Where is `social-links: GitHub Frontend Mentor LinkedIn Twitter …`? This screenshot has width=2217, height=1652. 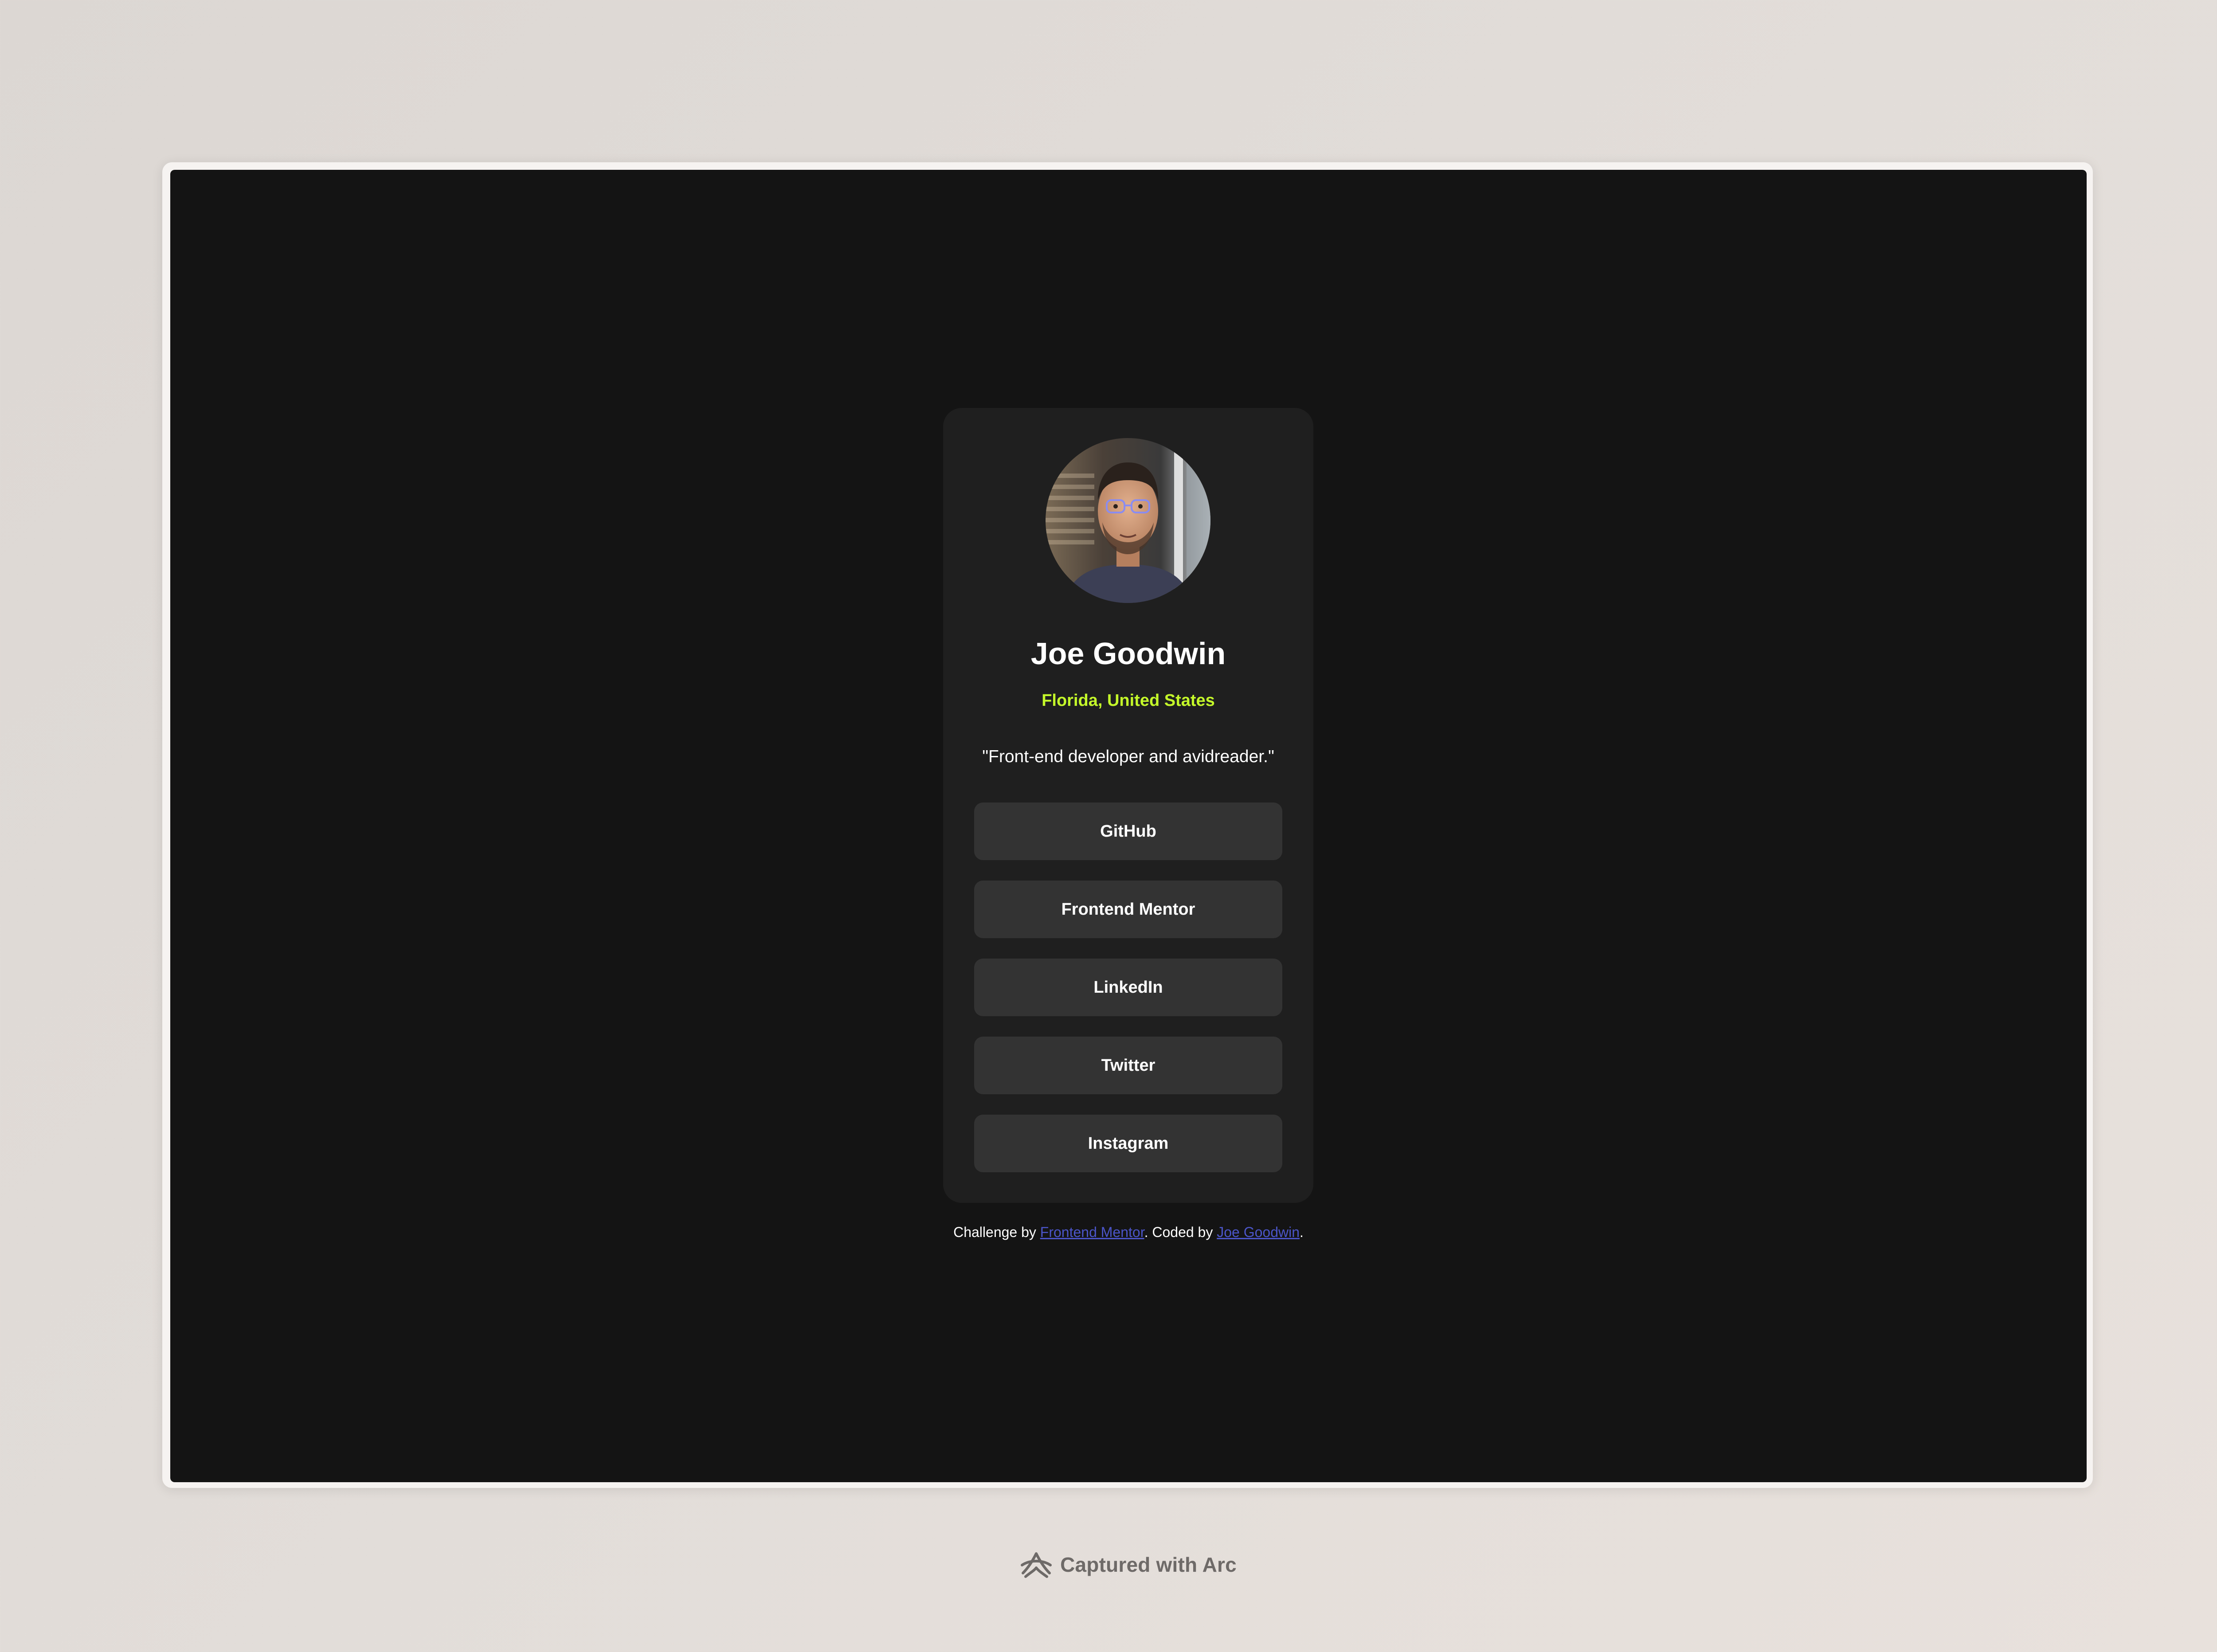
social-links: GitHub Frontend Mentor LinkedIn Twitter … is located at coordinates (1128, 998).